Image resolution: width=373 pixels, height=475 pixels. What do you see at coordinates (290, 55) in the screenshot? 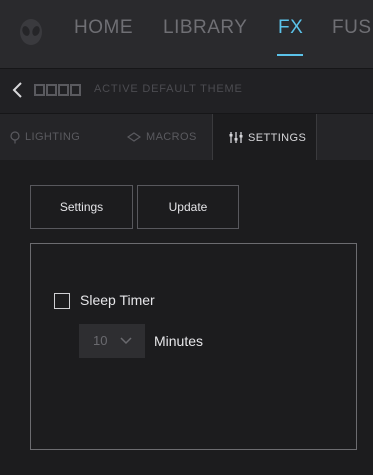
I see `nav-active-indicator` at bounding box center [290, 55].